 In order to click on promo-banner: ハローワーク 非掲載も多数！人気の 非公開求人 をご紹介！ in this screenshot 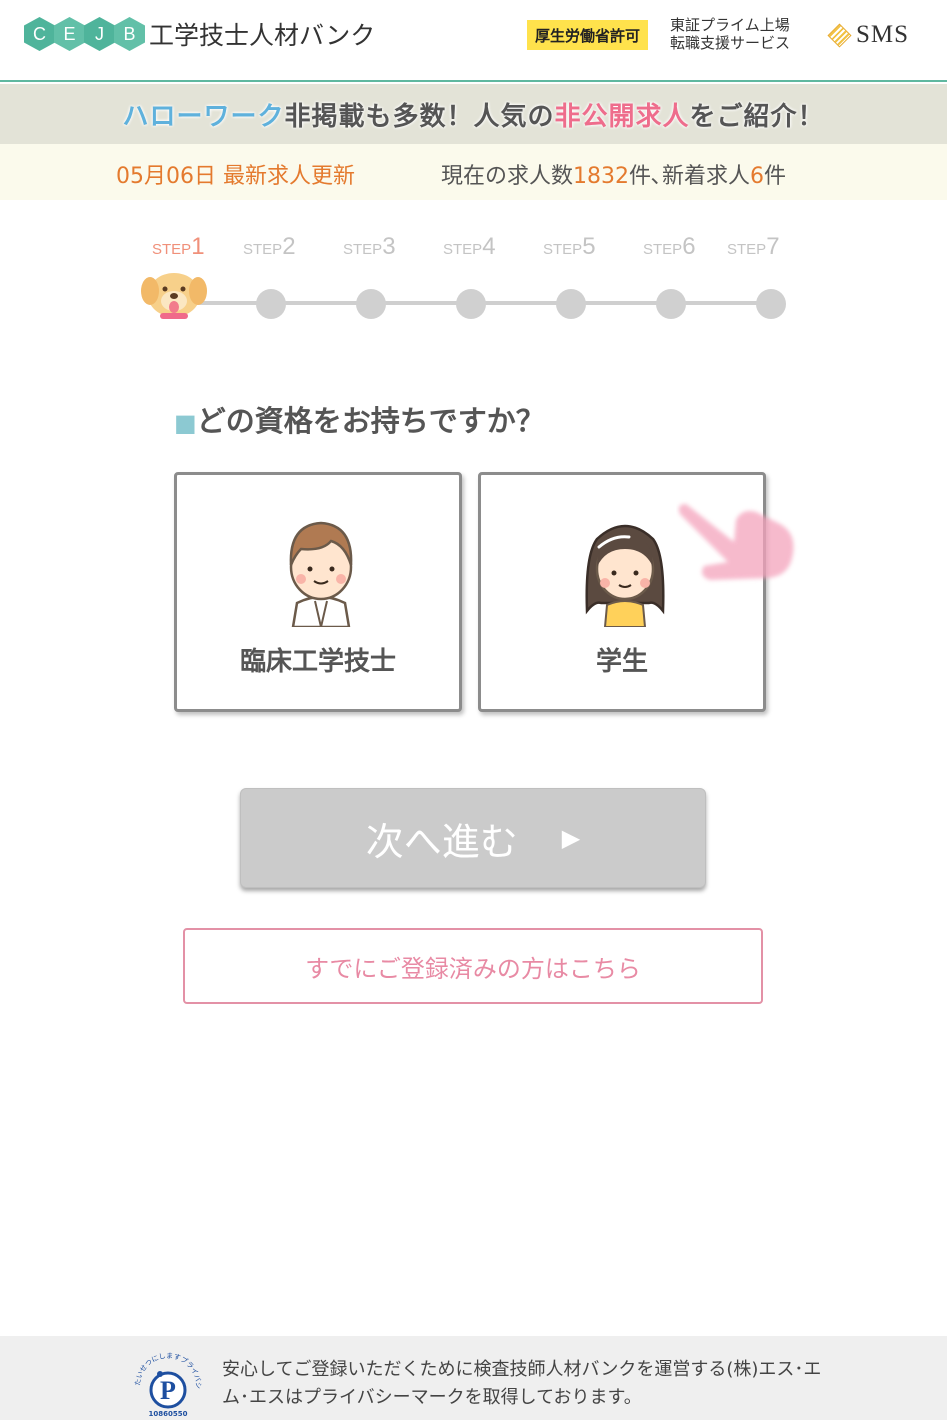, I will do `click(473, 114)`.